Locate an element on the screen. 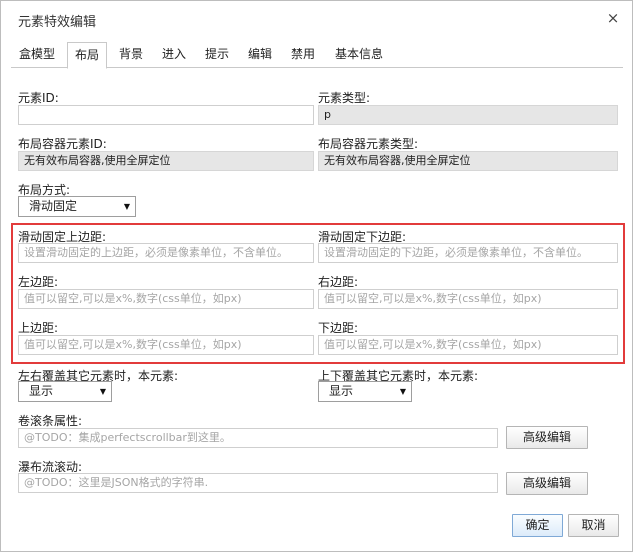 The height and width of the screenshot is (552, 633). scrollbar-input: @TODO：集成perfectscrollbar到这里。 is located at coordinates (258, 438).